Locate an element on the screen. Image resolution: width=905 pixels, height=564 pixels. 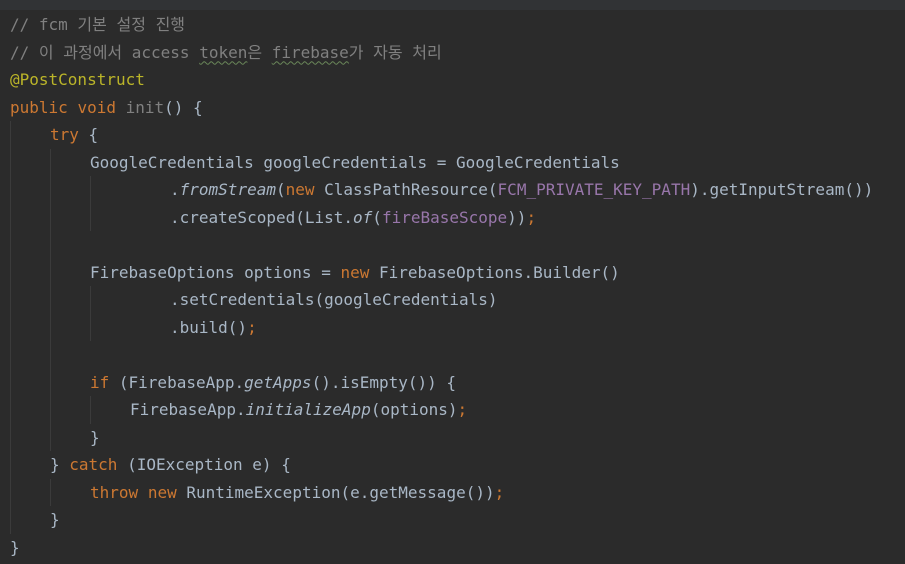
punctuation: )) is located at coordinates (517, 217).